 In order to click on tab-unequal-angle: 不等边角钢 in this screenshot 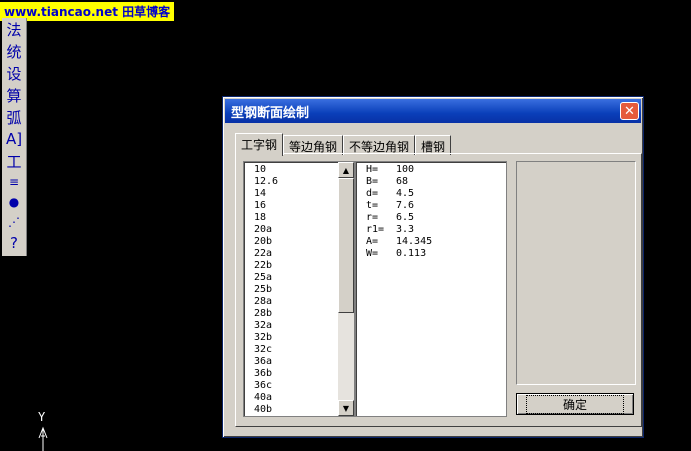, I will do `click(379, 145)`.